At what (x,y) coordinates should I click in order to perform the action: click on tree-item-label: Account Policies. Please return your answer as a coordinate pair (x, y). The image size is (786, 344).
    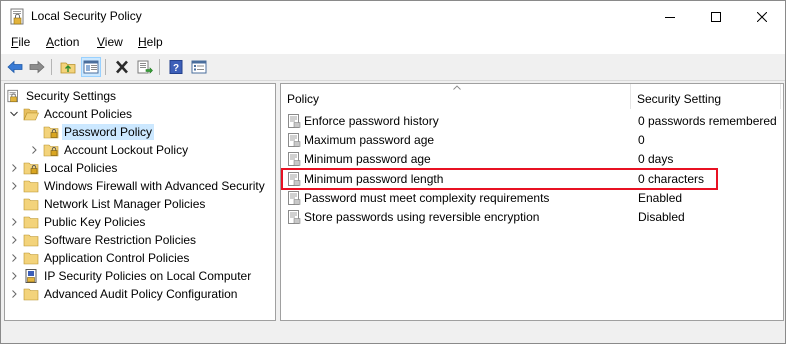
    Looking at the image, I should click on (88, 114).